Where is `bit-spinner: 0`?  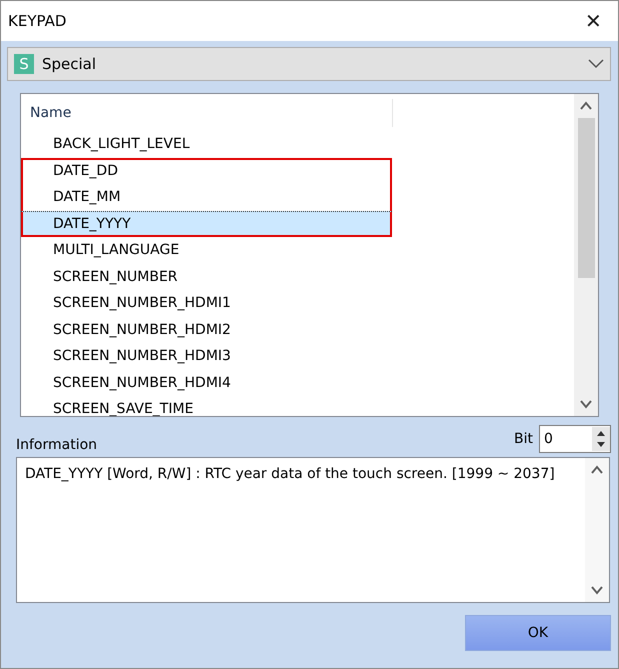 bit-spinner: 0 is located at coordinates (575, 439).